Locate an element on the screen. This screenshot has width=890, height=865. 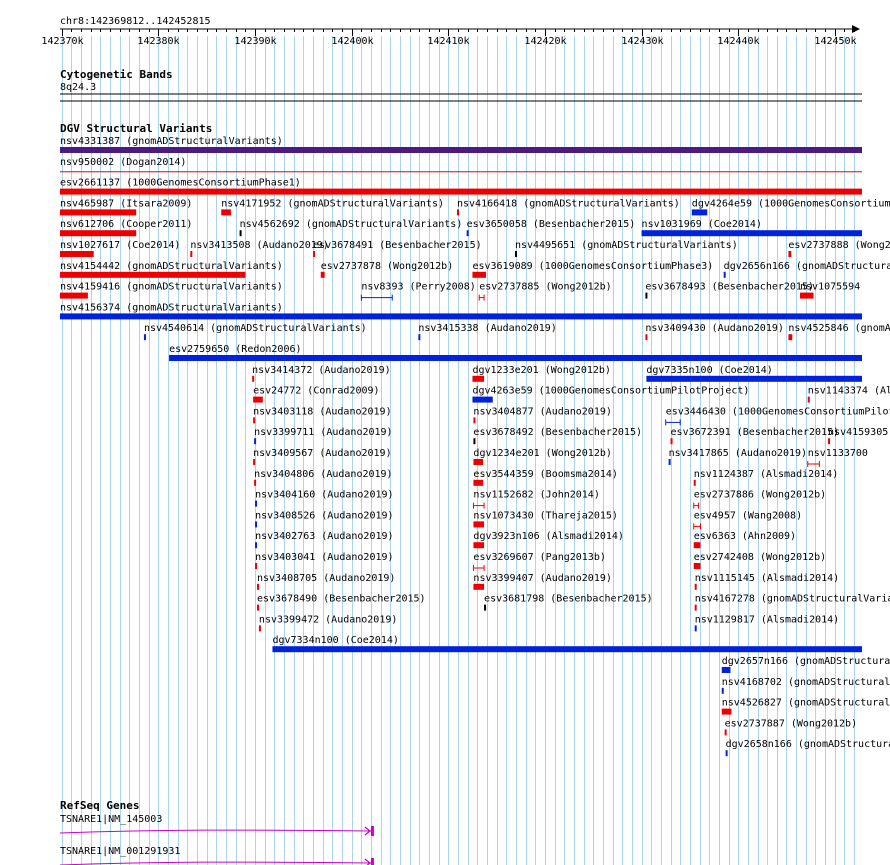
dgv-feature: dgv7335n100 (Coe2014) is located at coordinates (754, 373).